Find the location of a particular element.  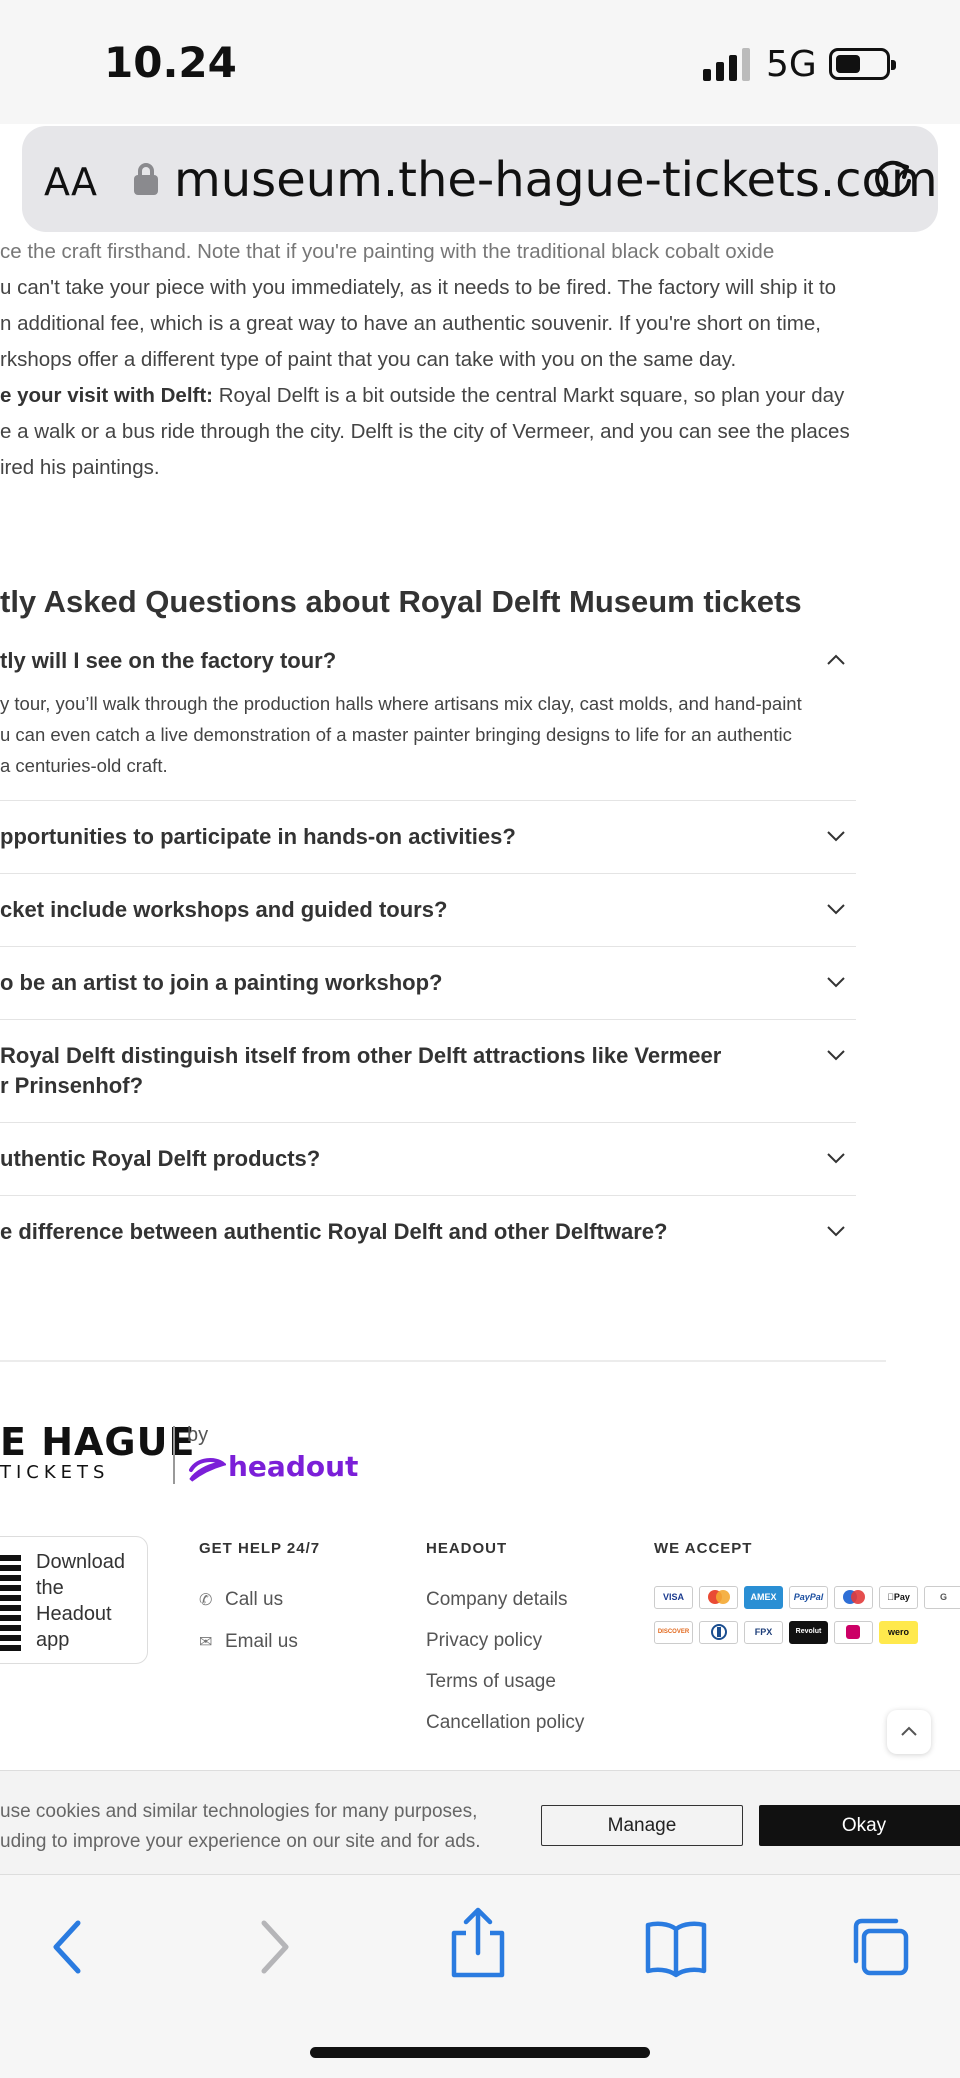

brand-logo-sub: TICKETS is located at coordinates (55, 1472).